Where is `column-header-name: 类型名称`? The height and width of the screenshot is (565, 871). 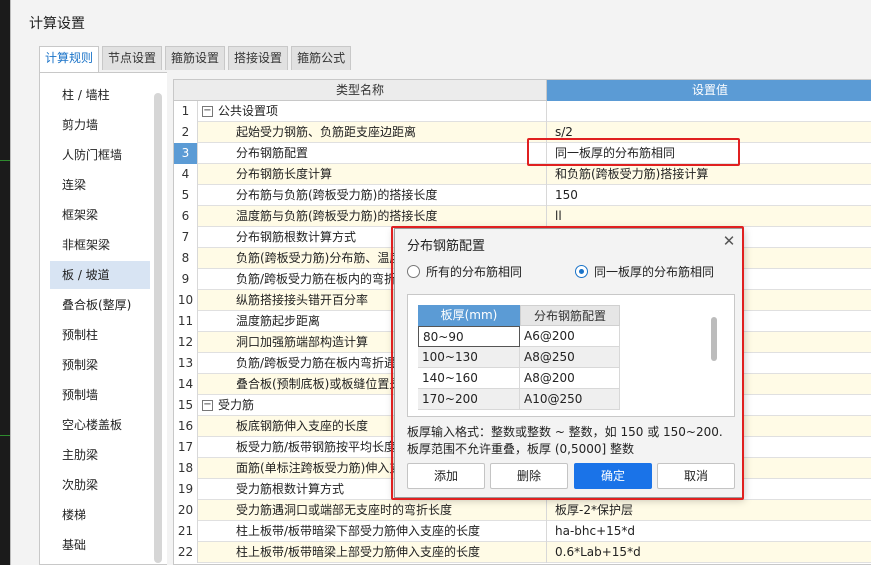 column-header-name: 类型名称 is located at coordinates (360, 90).